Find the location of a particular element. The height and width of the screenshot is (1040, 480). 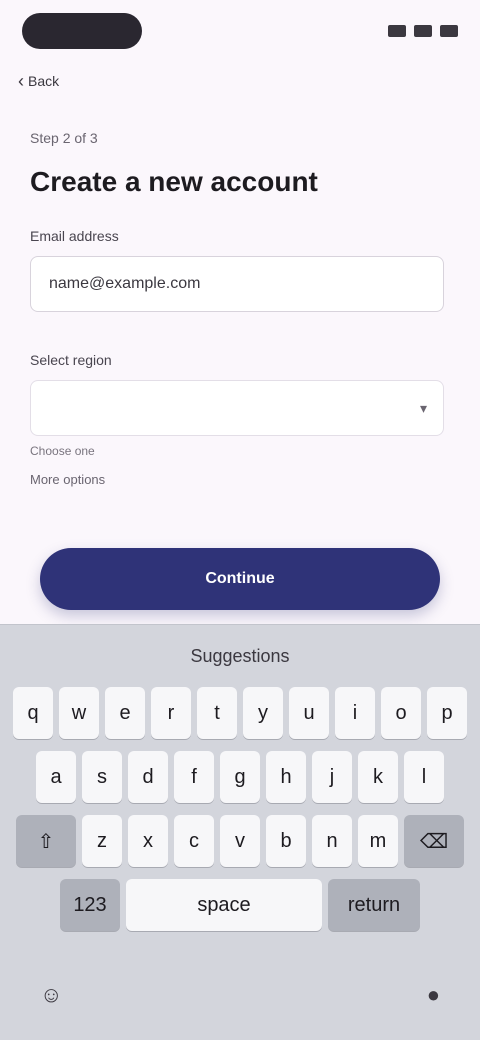

email-field: name@example.com is located at coordinates (237, 284).